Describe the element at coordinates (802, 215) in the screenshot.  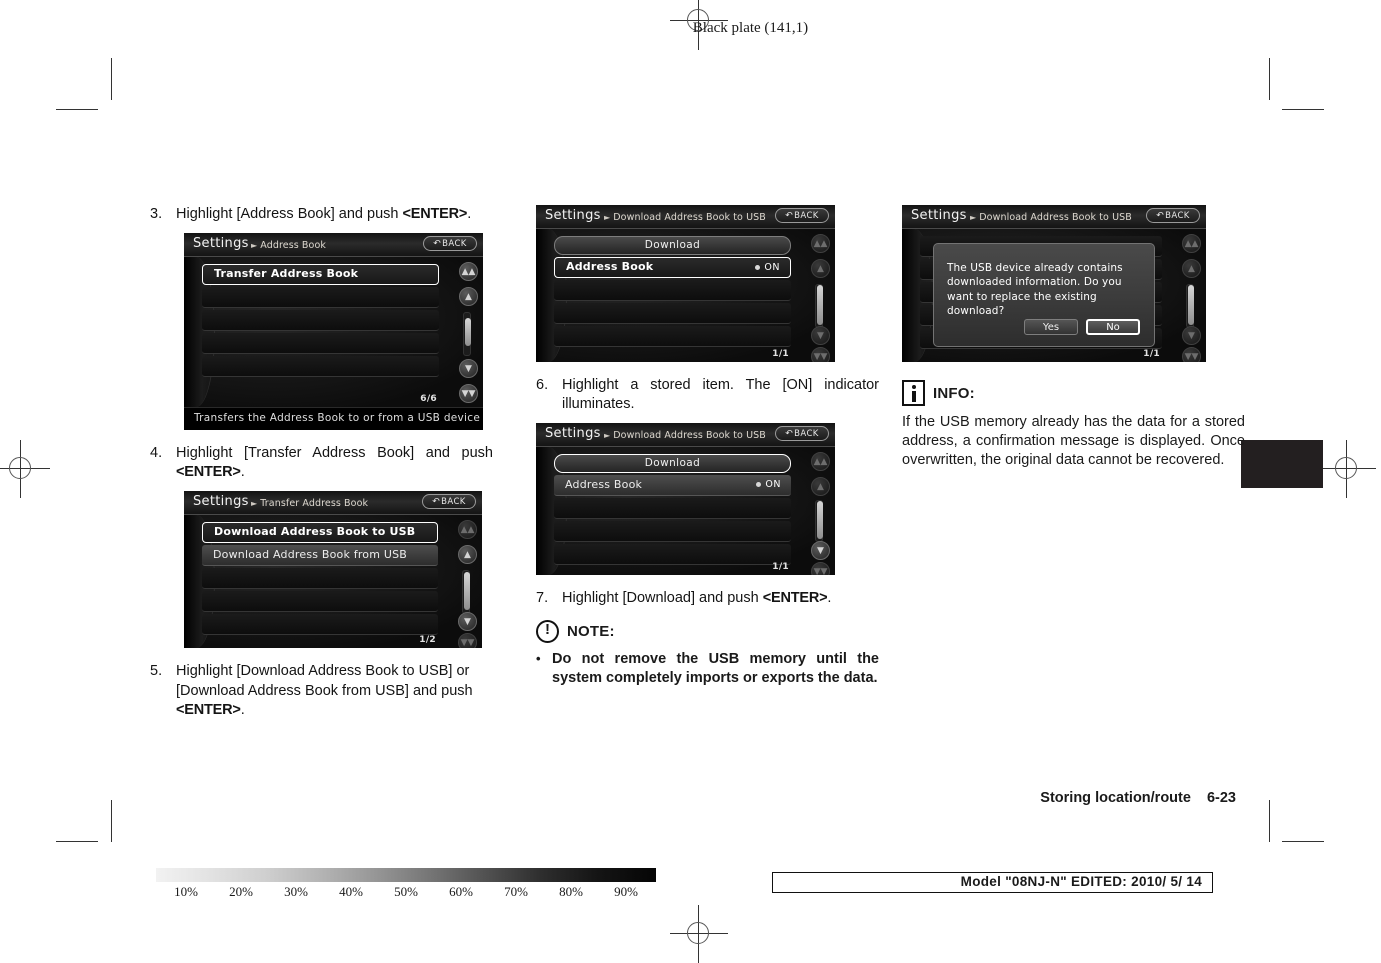
I see `nav-back-button-3: ↶BACK` at that location.